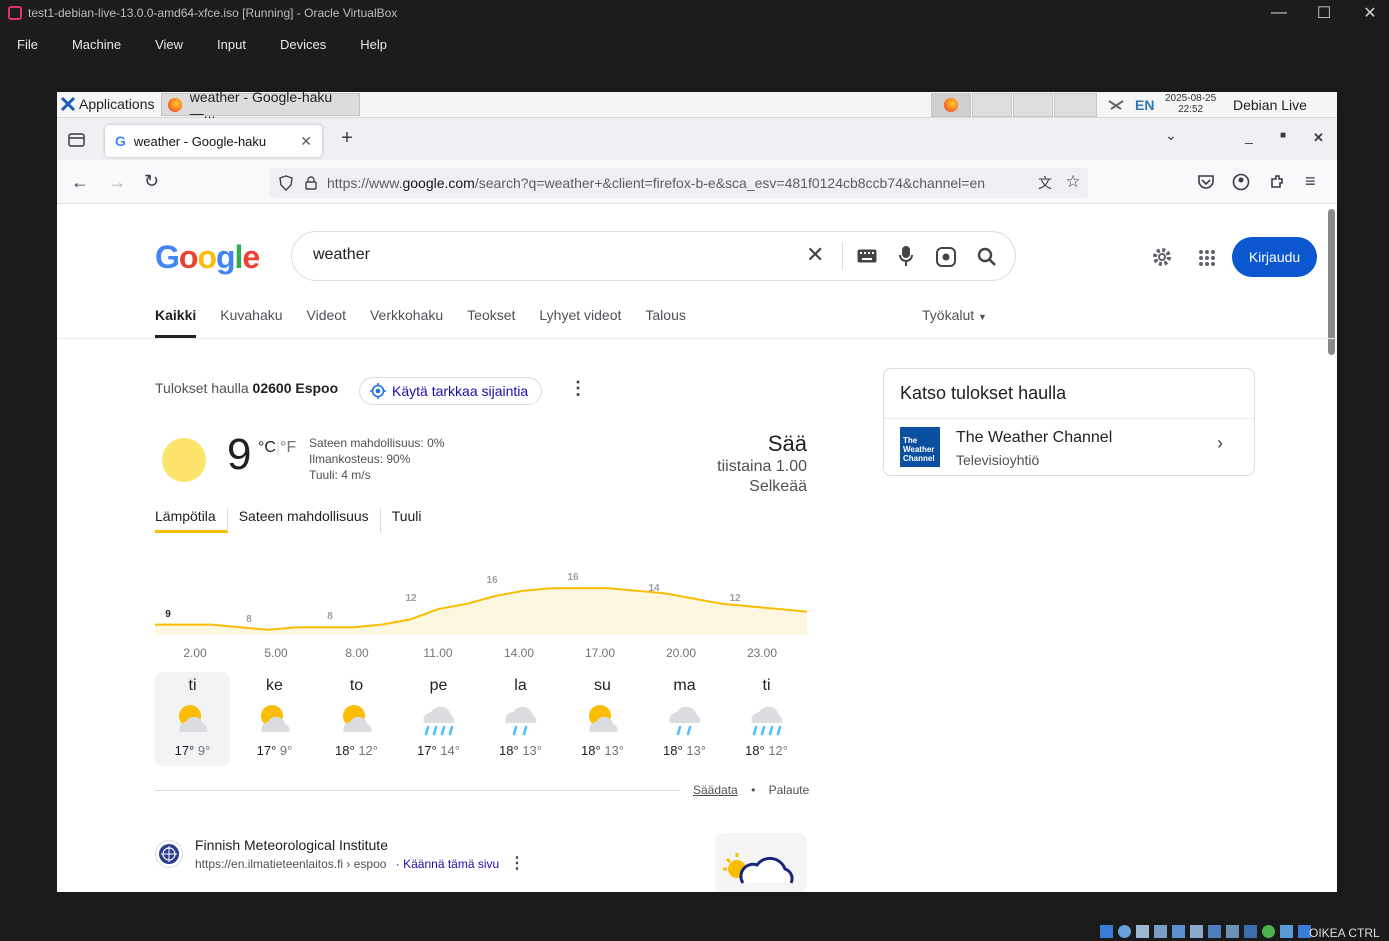 The image size is (1389, 941). I want to click on hamburger-menu-icon: ≡, so click(1310, 181).